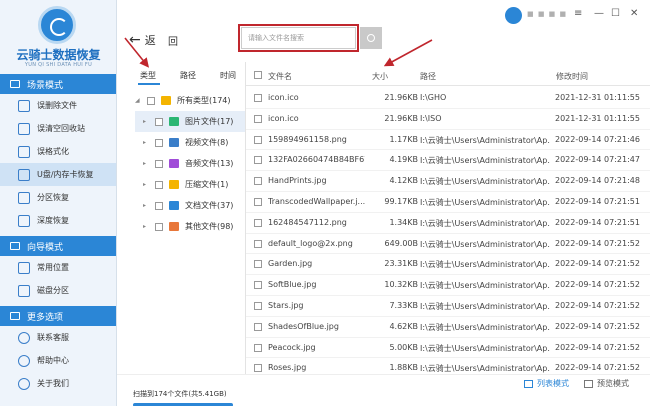  Describe the element at coordinates (58, 290) in the screenshot. I see `sidebar-item-disk-partition: 磁盘分区` at that location.